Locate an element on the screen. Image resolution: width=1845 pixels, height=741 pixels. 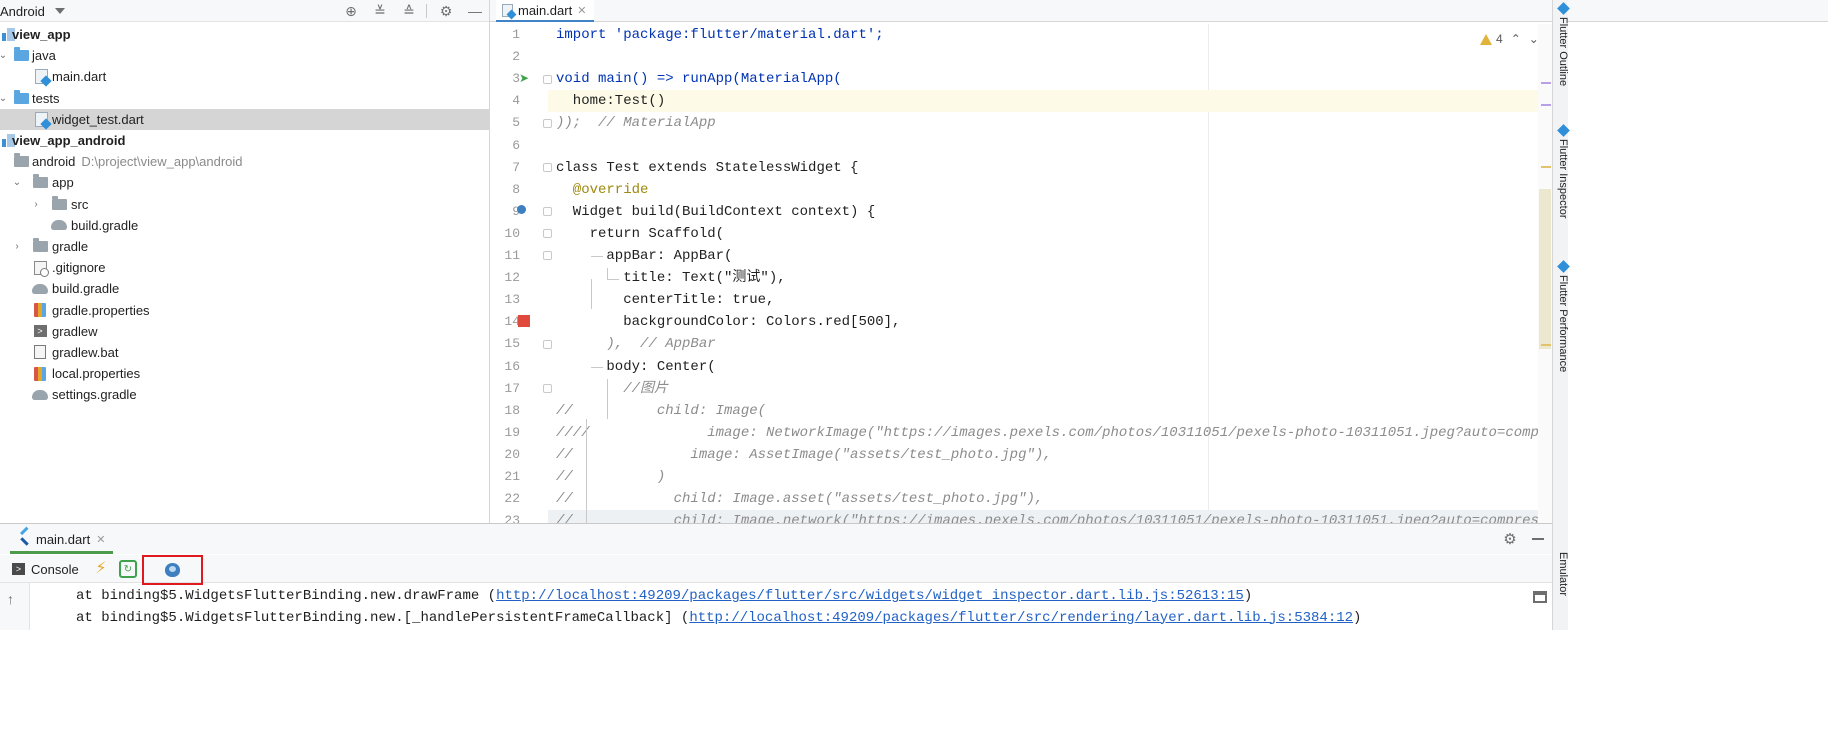
tree-item-gradle: › gradle is located at coordinates (244, 246).